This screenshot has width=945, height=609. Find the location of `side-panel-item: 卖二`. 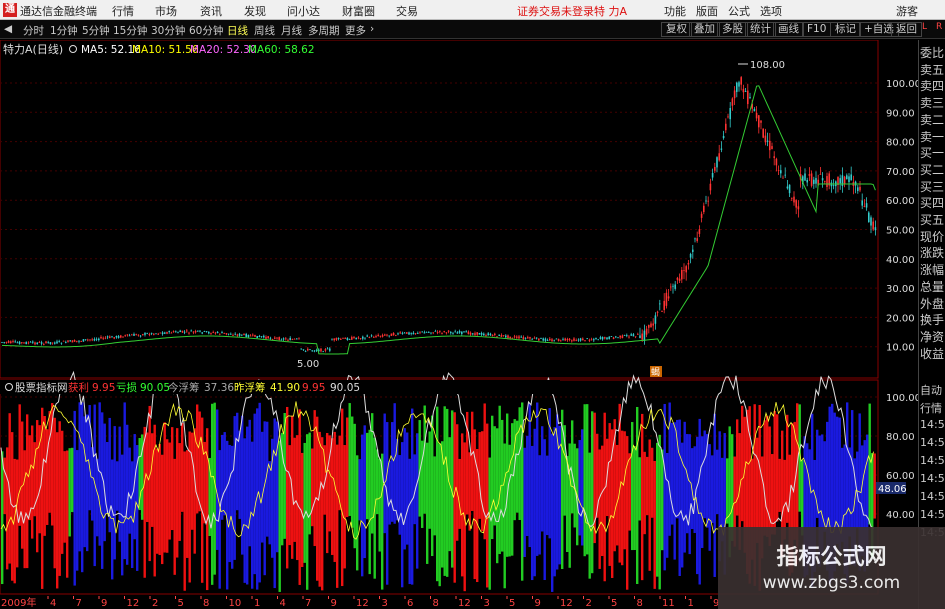

side-panel-item: 卖二 is located at coordinates (932, 119).